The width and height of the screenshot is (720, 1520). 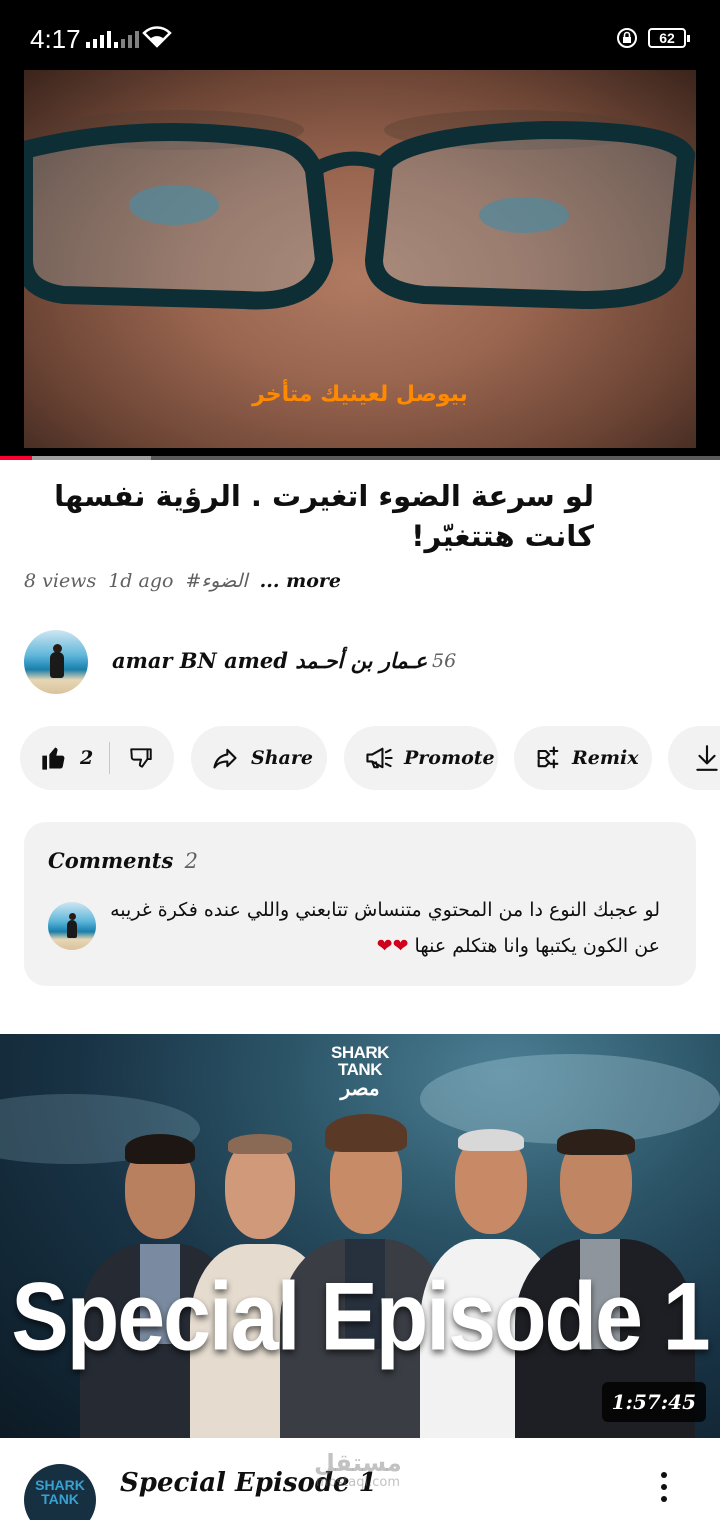 What do you see at coordinates (225, 758) in the screenshot?
I see `share-icon` at bounding box center [225, 758].